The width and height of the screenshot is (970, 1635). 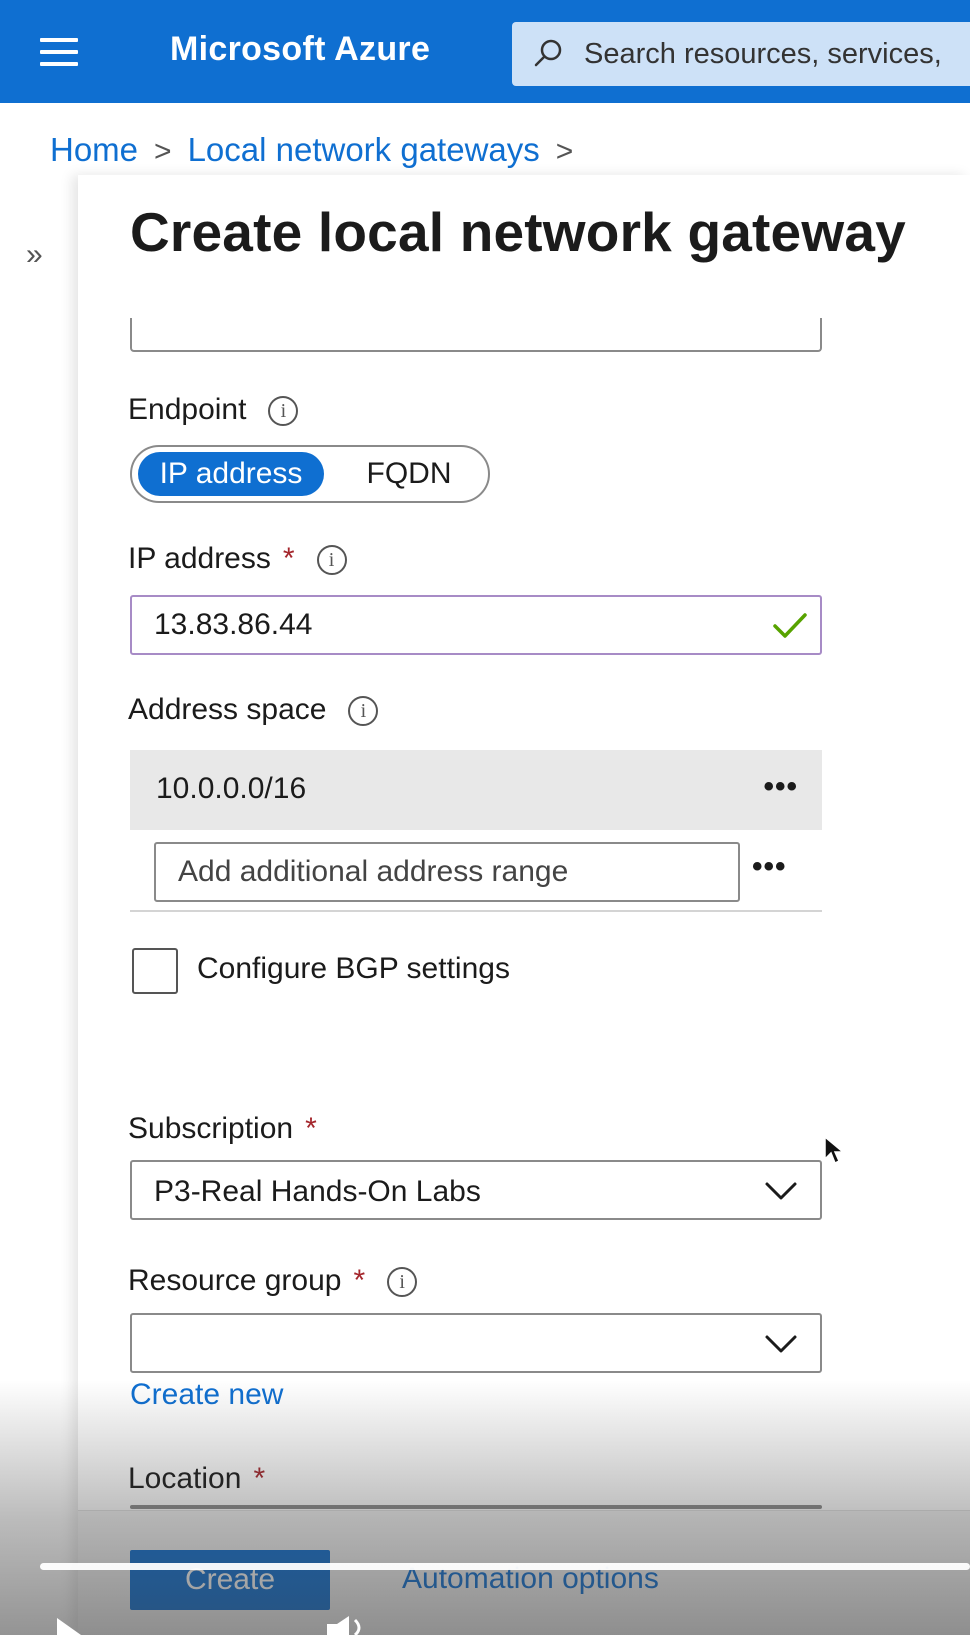 I want to click on play-icon, so click(x=69, y=1626).